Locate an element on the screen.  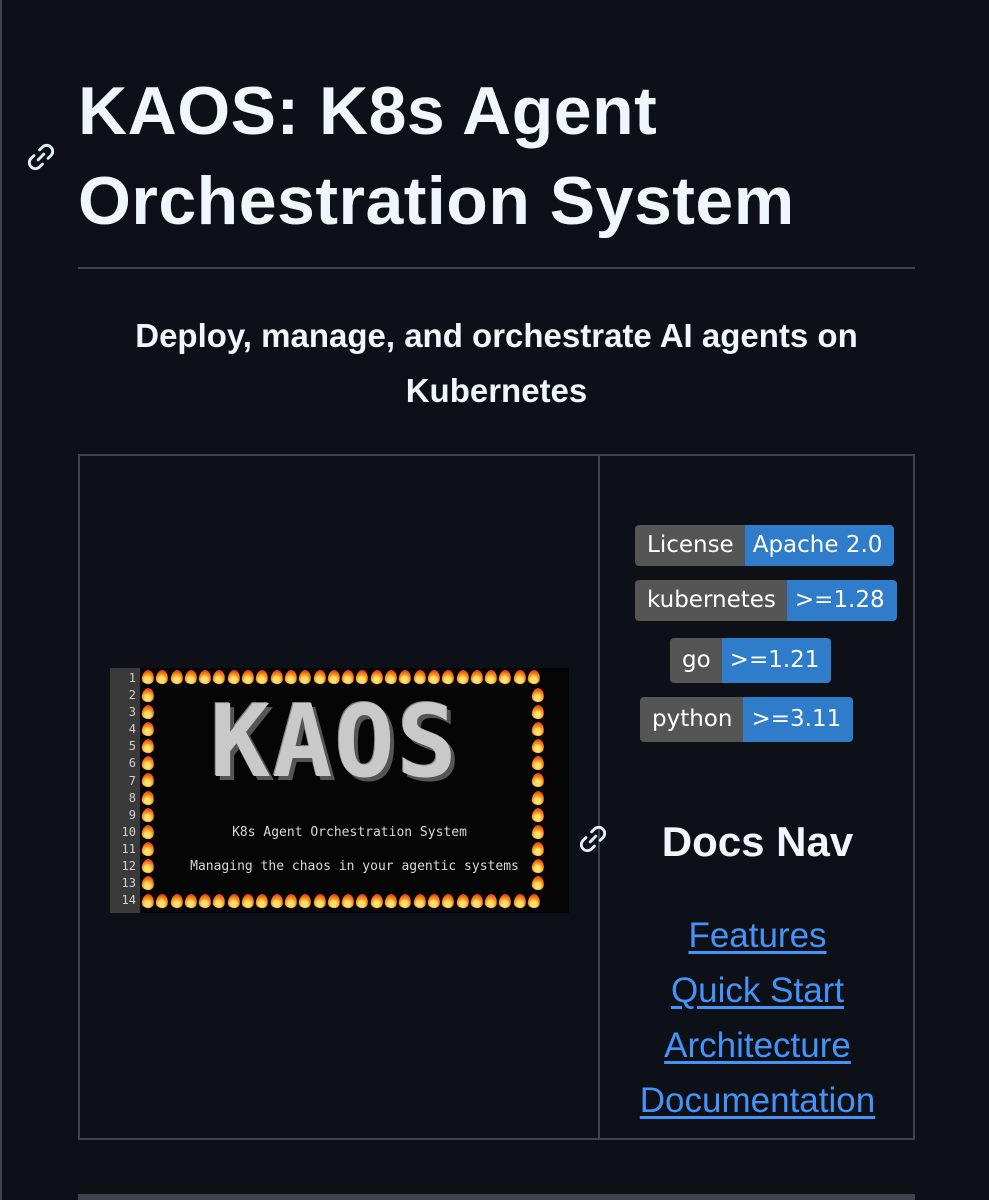
line-number: 14 is located at coordinates (128, 900).